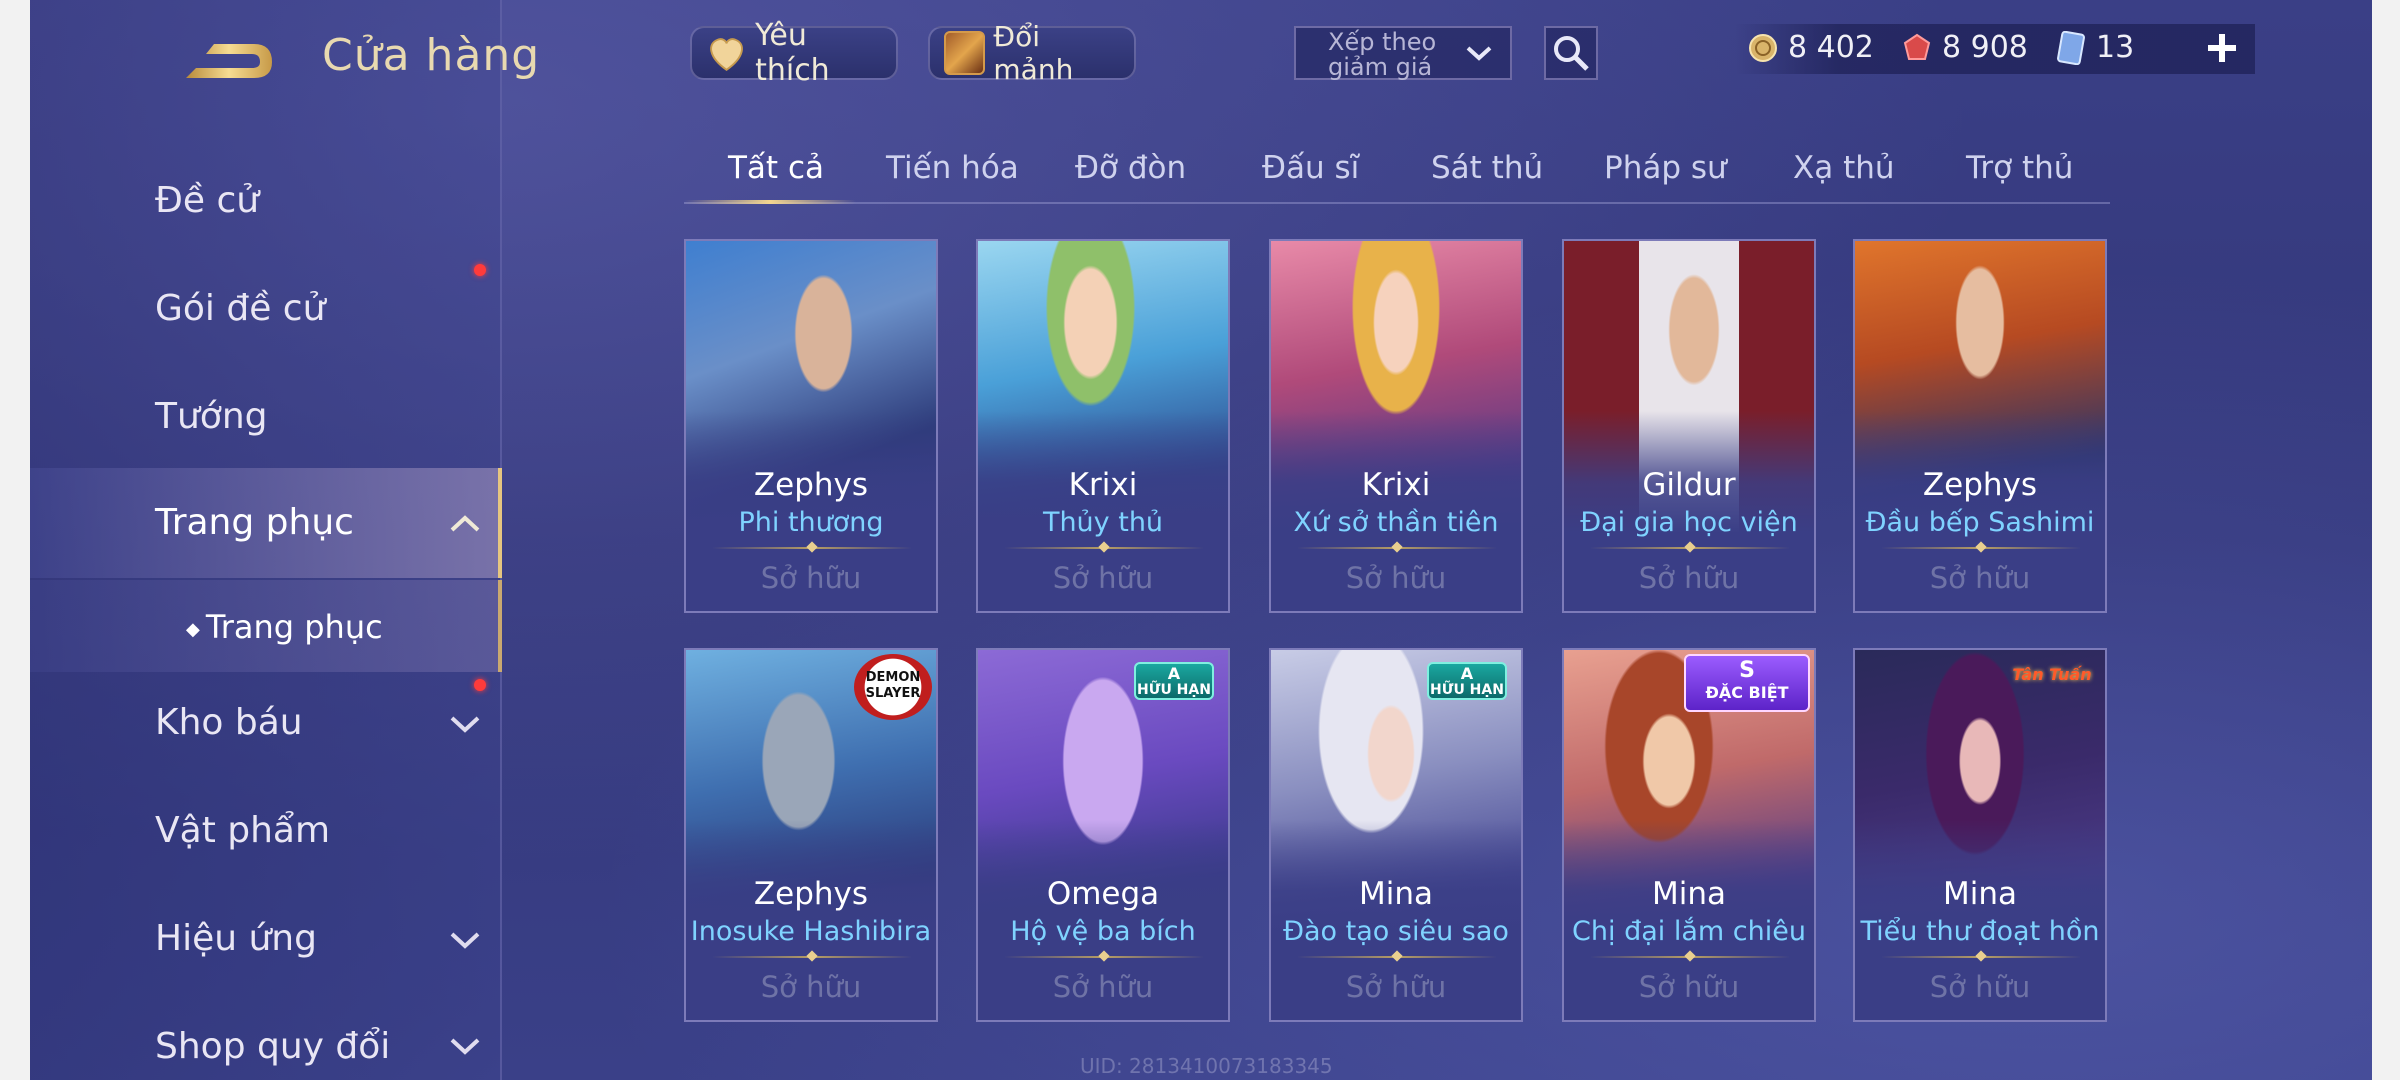 The width and height of the screenshot is (2400, 1080). I want to click on search-button, so click(1571, 53).